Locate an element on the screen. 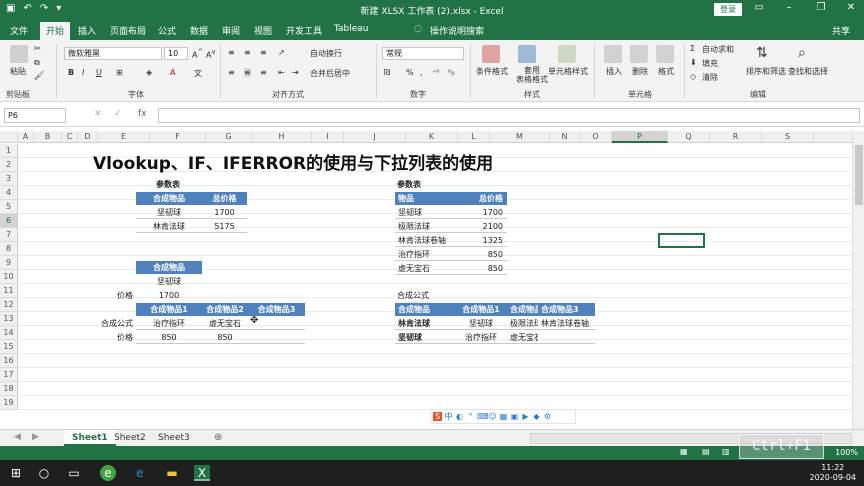 The height and width of the screenshot is (486, 864). enter-icon: ✓ is located at coordinates (118, 114).